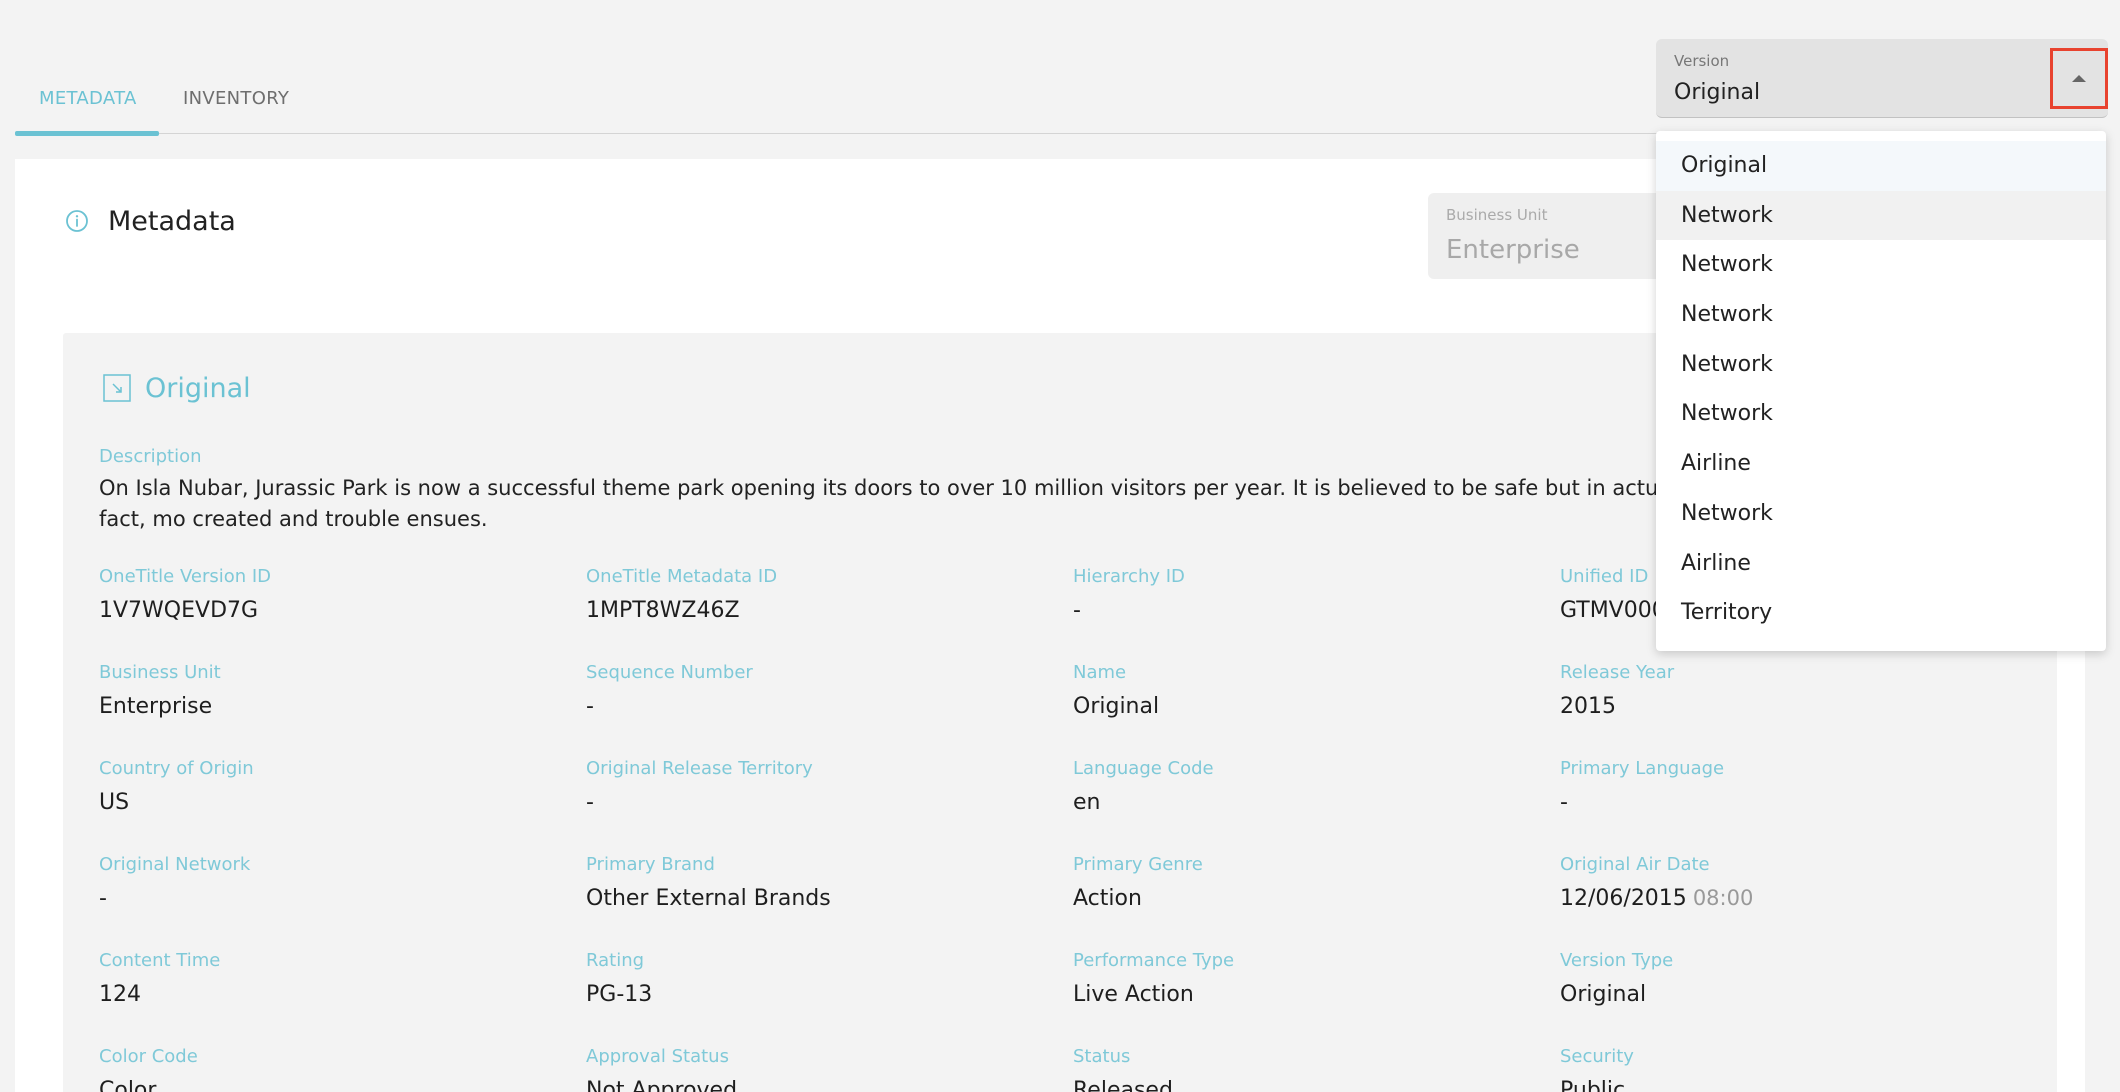 This screenshot has width=2120, height=1092. I want to click on field-label: Sequence Number, so click(669, 672).